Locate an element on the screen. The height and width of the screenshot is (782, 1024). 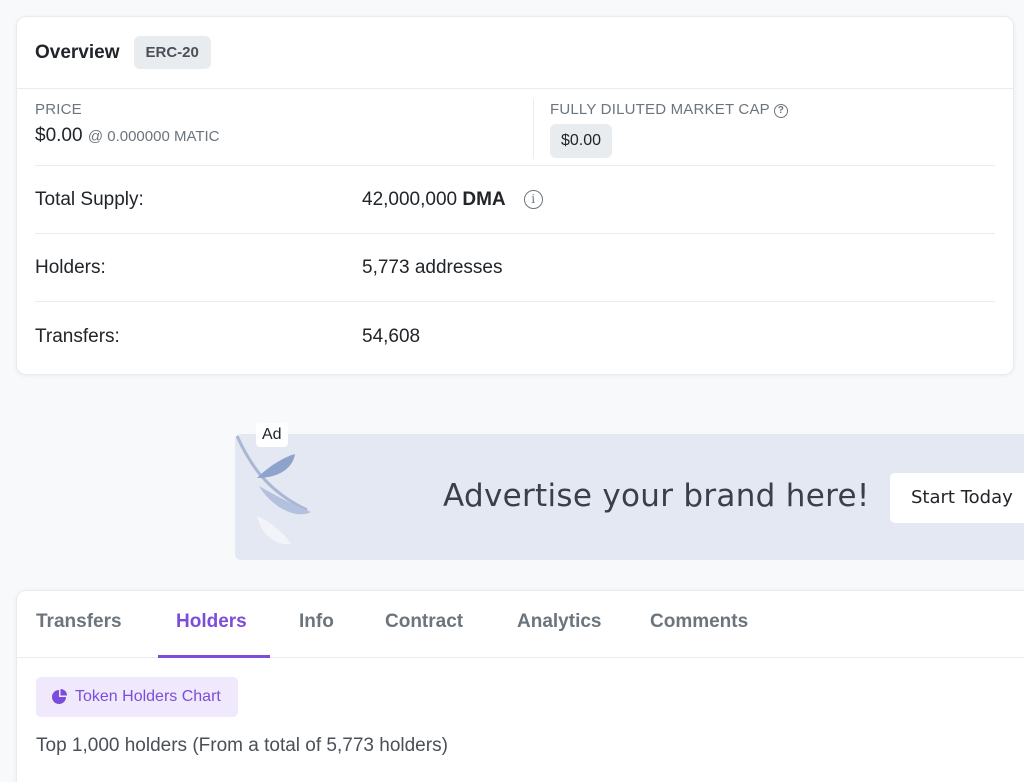
total-supply-value-line: 42,000,000 DMA is located at coordinates (434, 200).